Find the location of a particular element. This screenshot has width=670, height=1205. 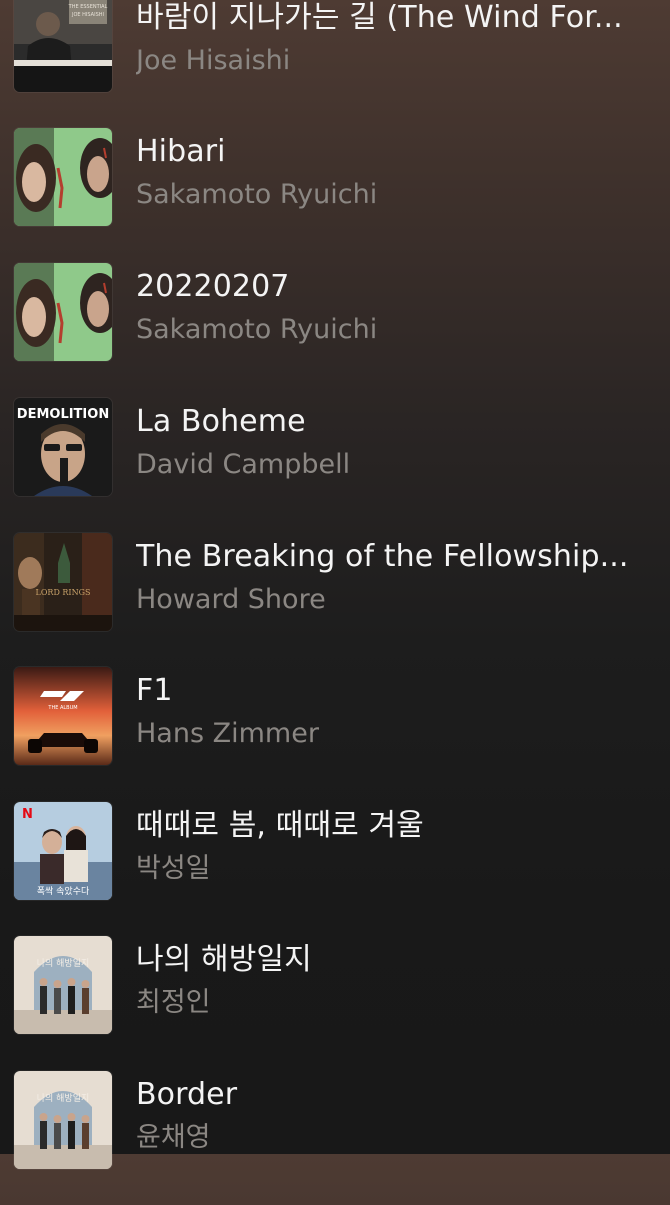

lotr-album-art-icon: LORD RINGS is located at coordinates (63, 582).